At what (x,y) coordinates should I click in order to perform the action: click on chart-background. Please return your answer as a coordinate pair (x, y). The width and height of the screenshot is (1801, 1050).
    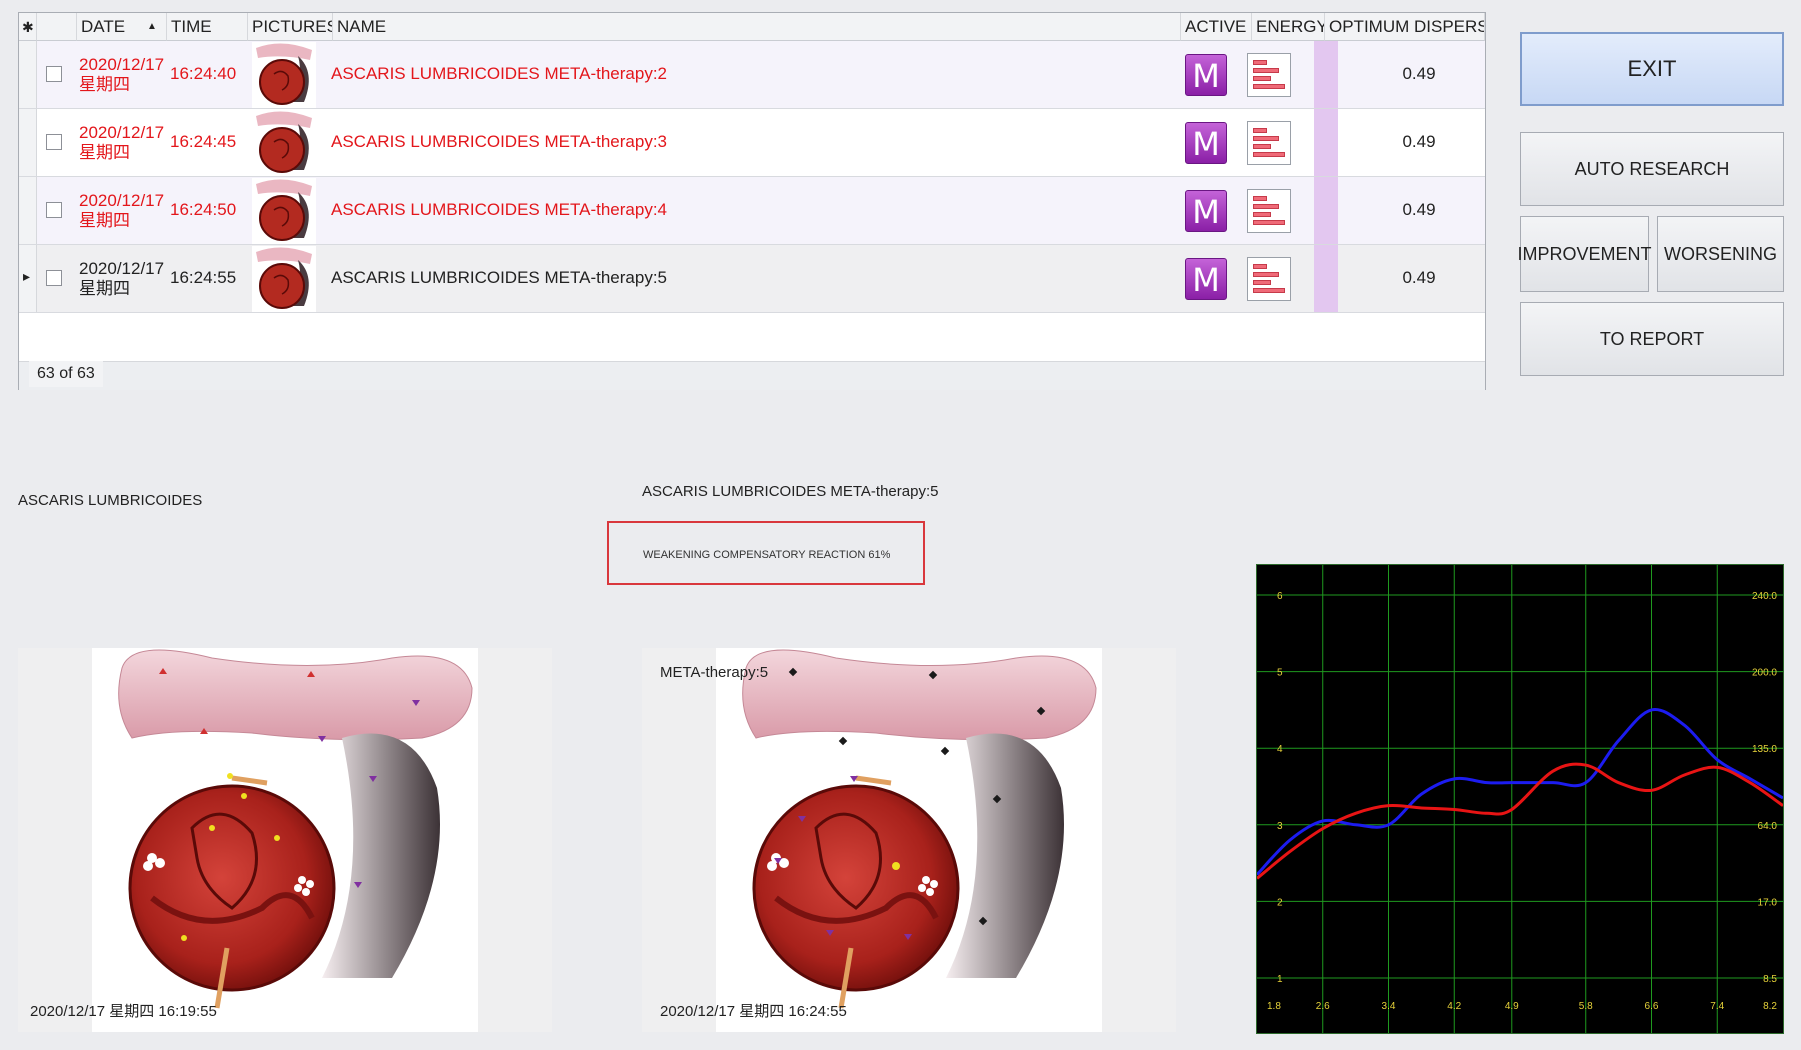
    Looking at the image, I should click on (1520, 799).